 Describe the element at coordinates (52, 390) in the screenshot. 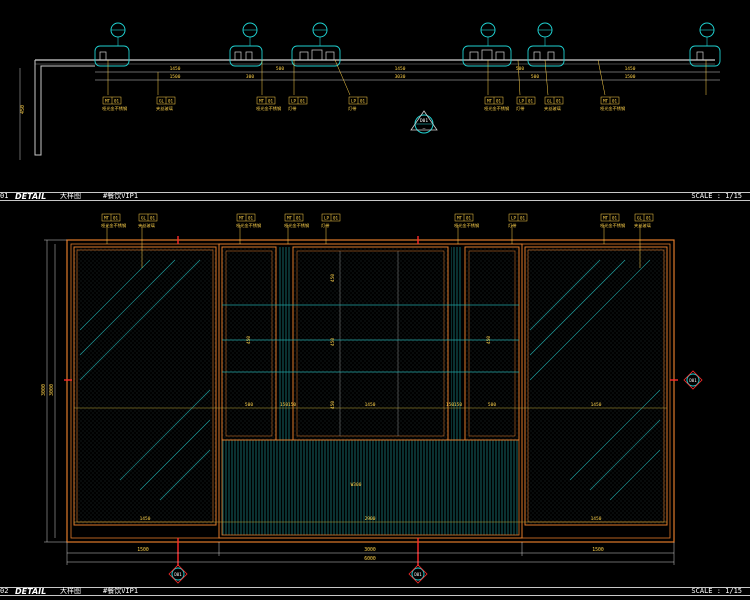

I see `elev-height-dim-inner: 3000` at that location.